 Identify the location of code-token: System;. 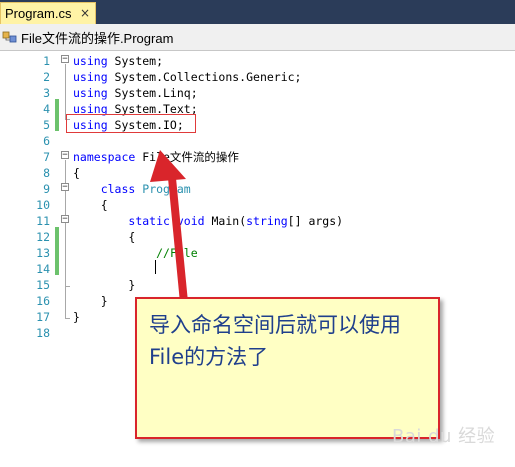
(135, 61).